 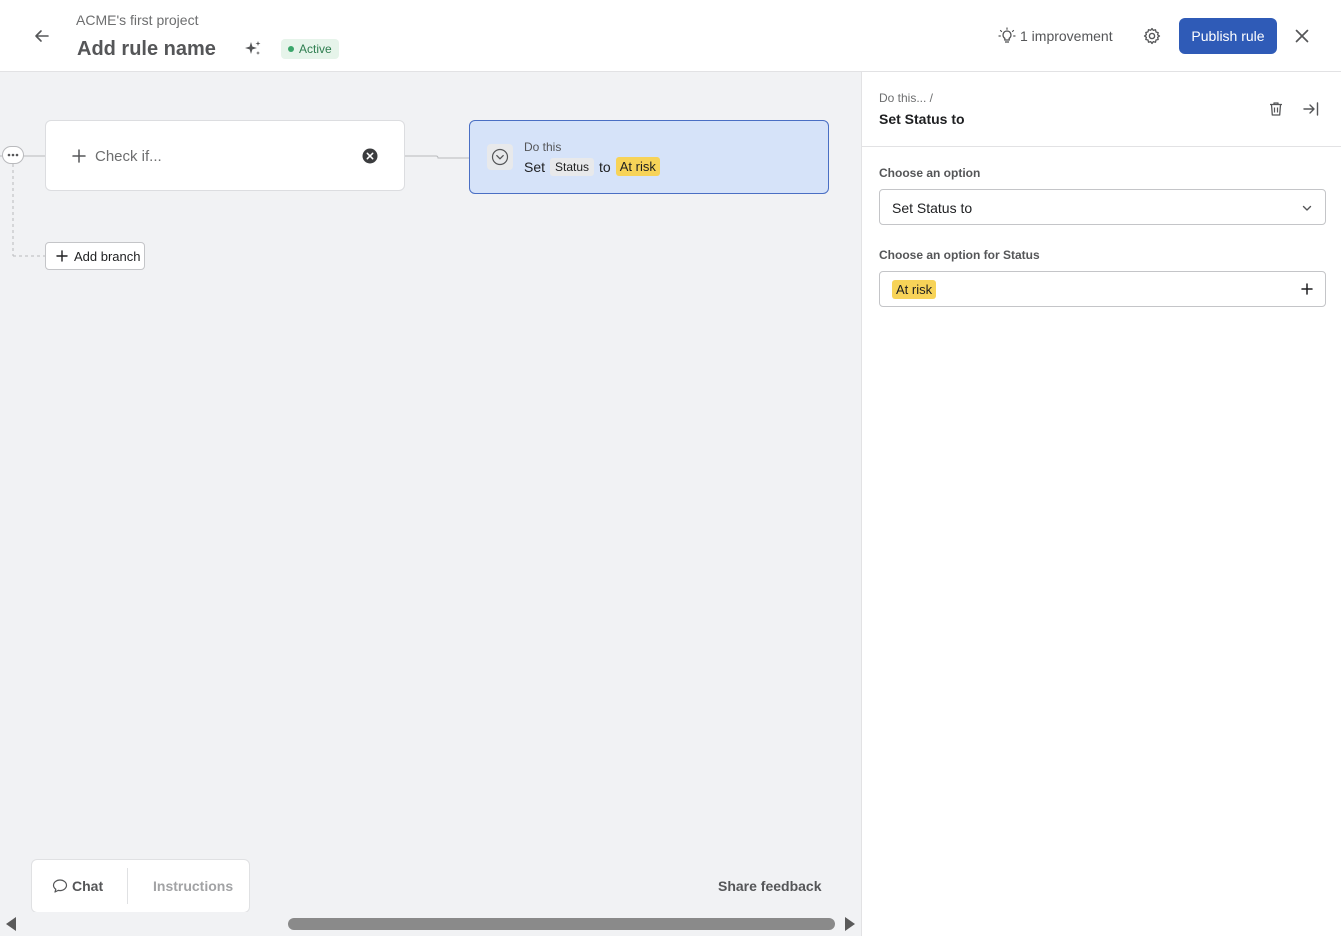 What do you see at coordinates (193, 886) in the screenshot?
I see `tab-instructions: Instructions` at bounding box center [193, 886].